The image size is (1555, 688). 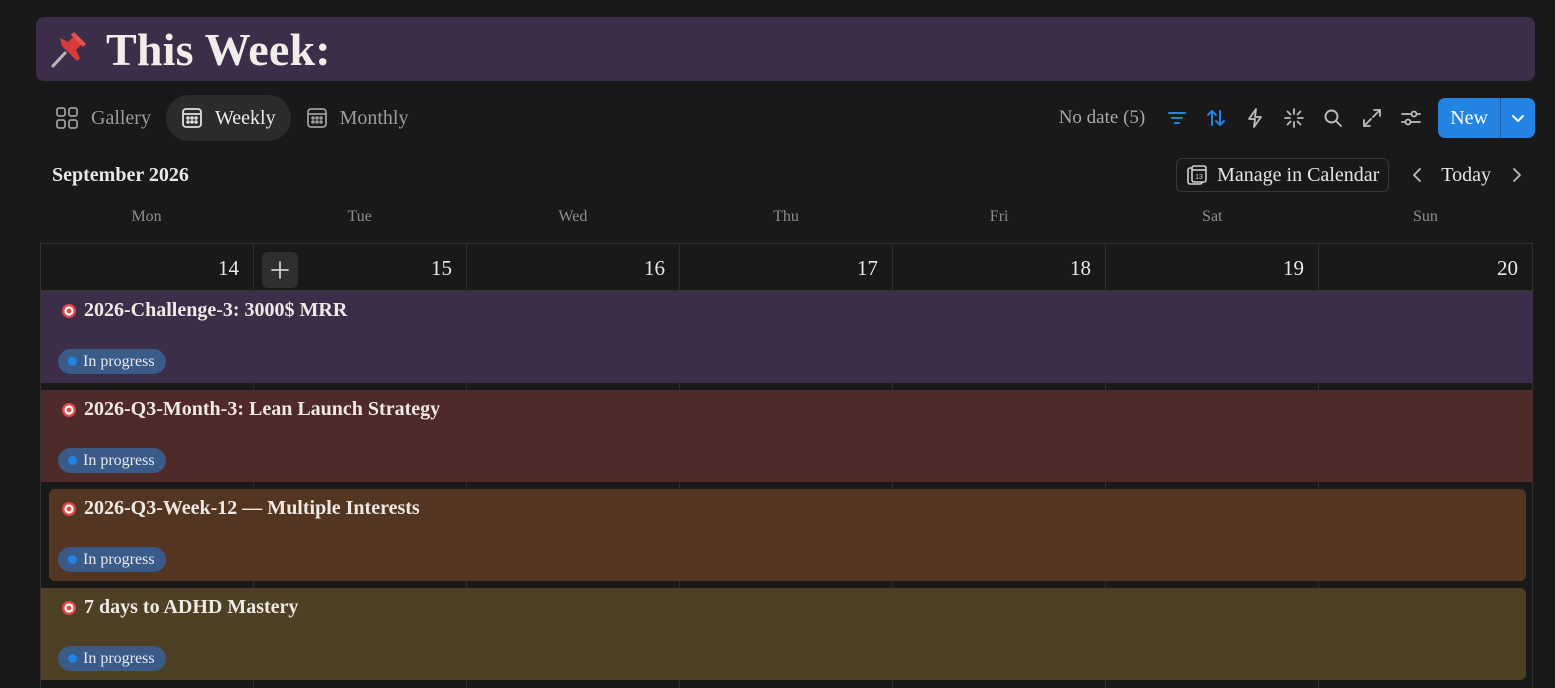 I want to click on event-title-text: 2026-Challenge-3: 3000$ MRR, so click(x=216, y=310).